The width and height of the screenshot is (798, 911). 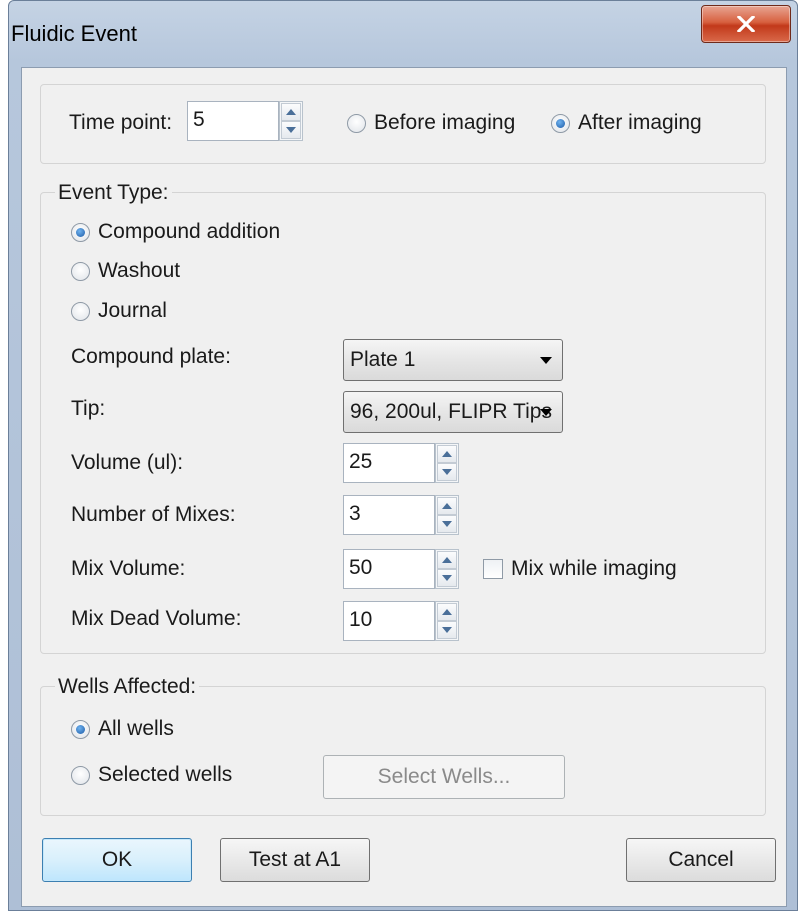 I want to click on washout-radio: Washout, so click(x=125, y=271).